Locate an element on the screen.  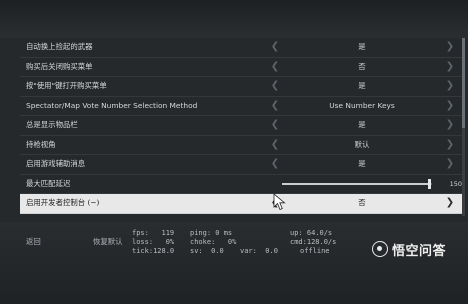
scrollbar-thumb is located at coordinates (463, 83).